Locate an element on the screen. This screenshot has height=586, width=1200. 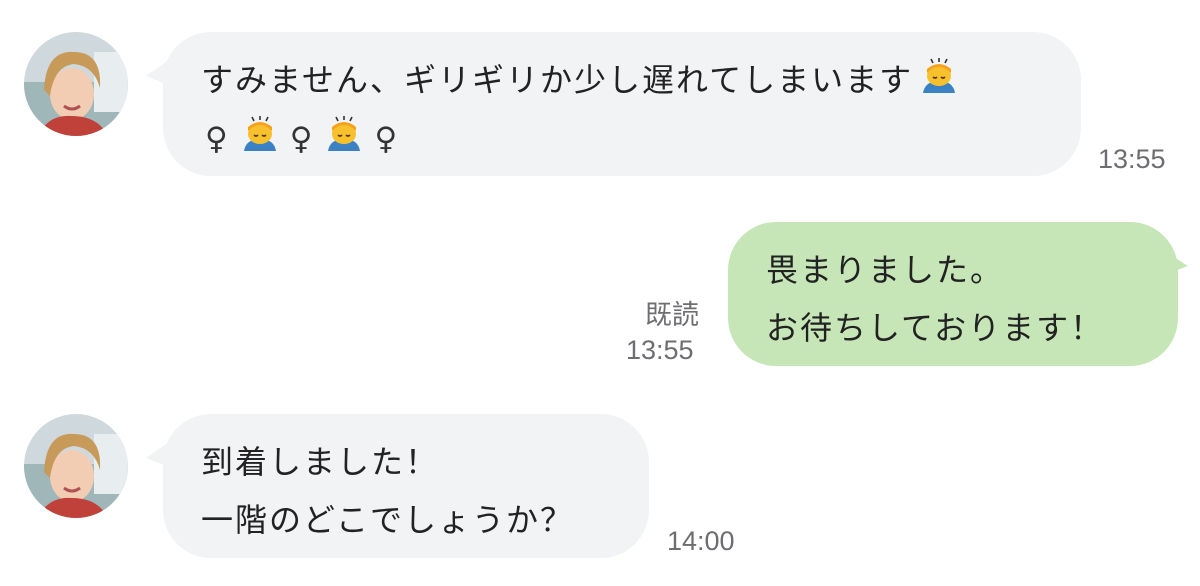
message-time: 14:00 is located at coordinates (701, 541).